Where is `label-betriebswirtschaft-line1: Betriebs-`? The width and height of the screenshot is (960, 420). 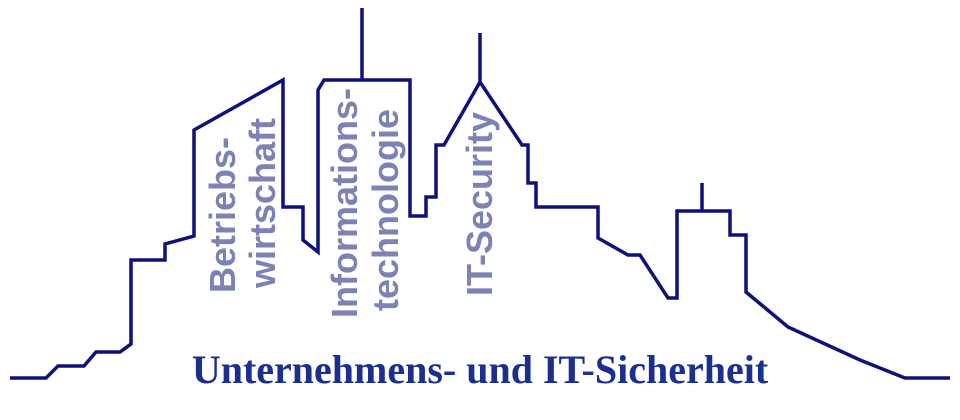
label-betriebswirtschaft-line1: Betriebs- is located at coordinates (222, 215).